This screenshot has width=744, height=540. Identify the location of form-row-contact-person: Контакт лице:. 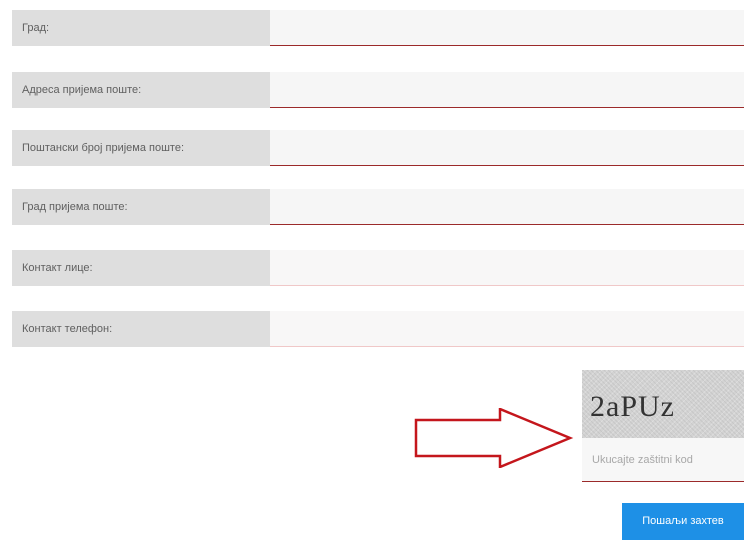
(378, 268).